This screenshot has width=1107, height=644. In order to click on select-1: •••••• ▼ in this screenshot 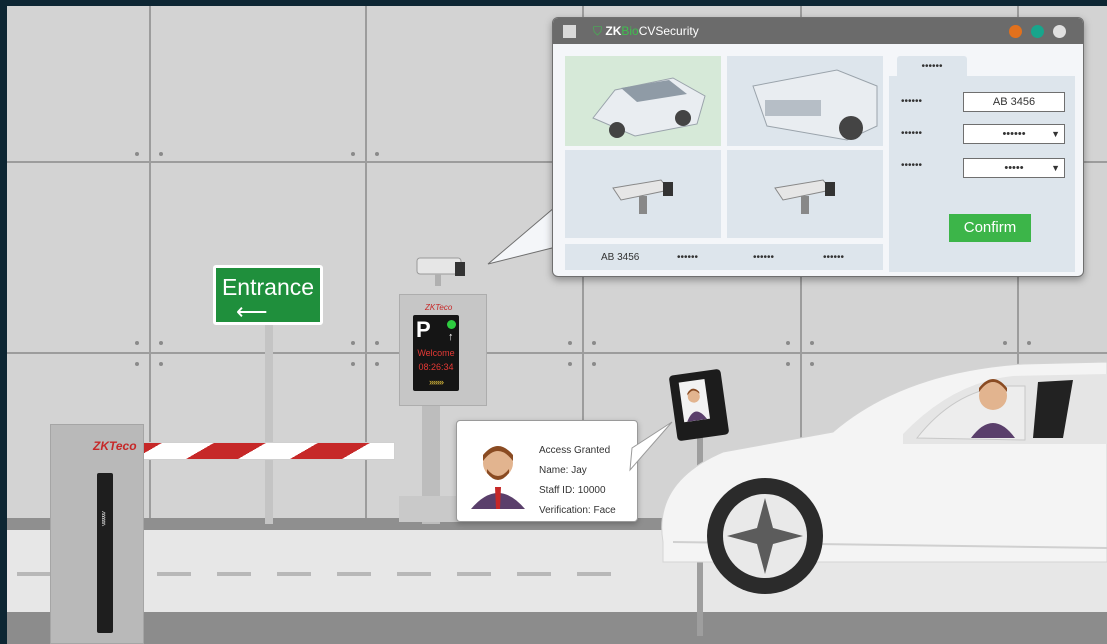, I will do `click(1014, 134)`.